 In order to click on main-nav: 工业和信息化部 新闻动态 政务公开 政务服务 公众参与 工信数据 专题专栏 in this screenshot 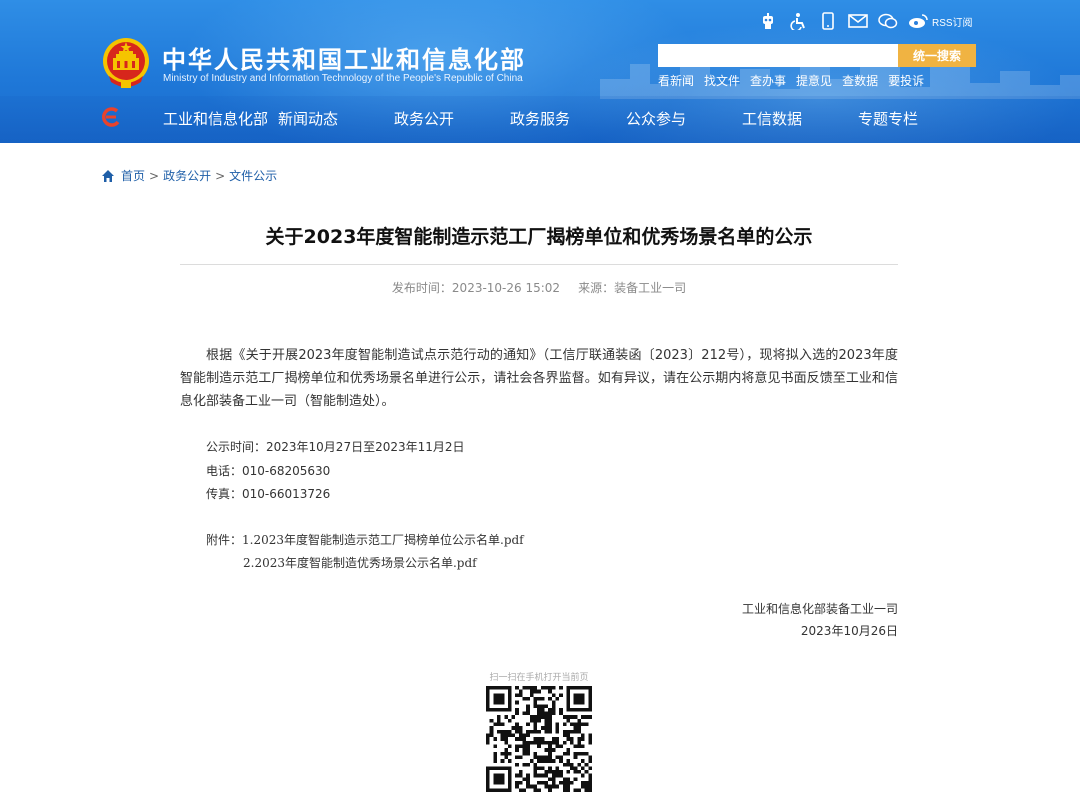, I will do `click(565, 118)`.